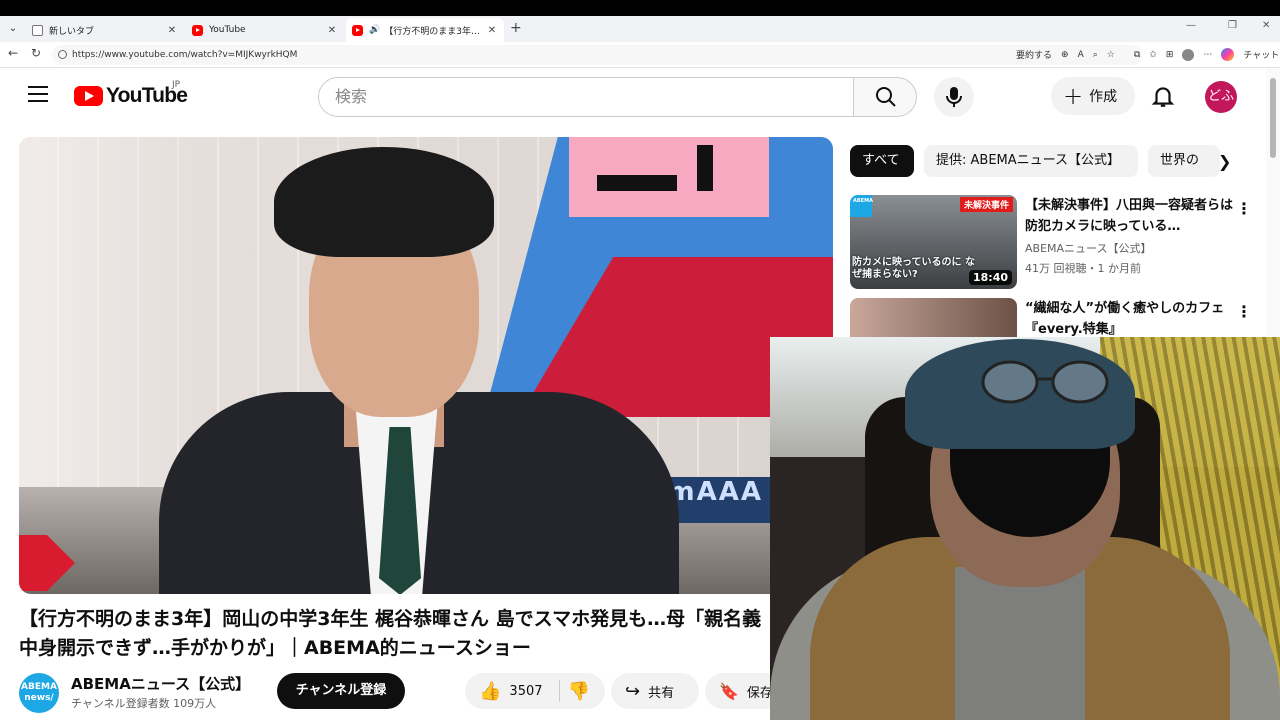 The width and height of the screenshot is (1280, 720). What do you see at coordinates (13, 53) in the screenshot?
I see `back-icon: ←` at bounding box center [13, 53].